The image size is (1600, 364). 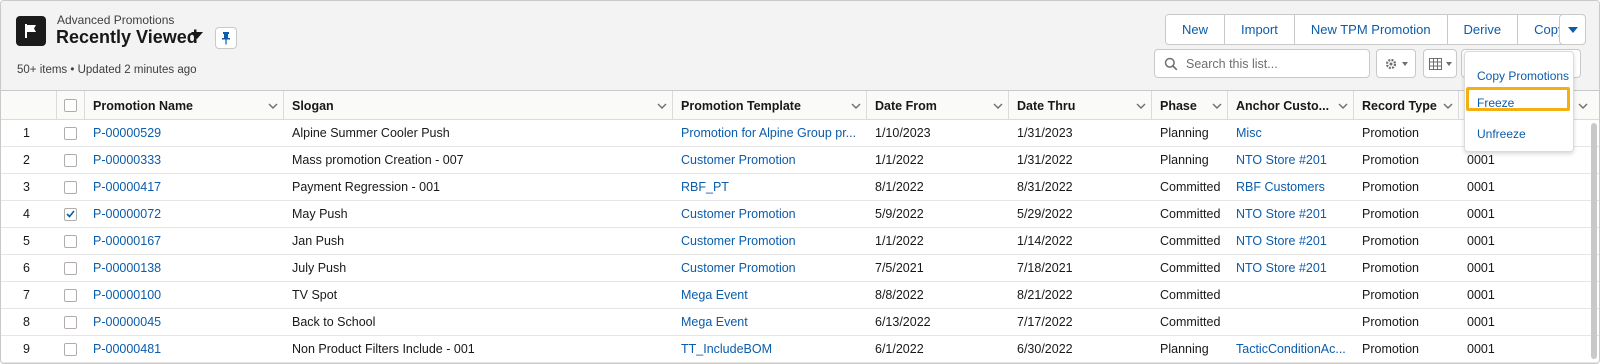 I want to click on anchor-customer-link: Misc, so click(x=1294, y=133).